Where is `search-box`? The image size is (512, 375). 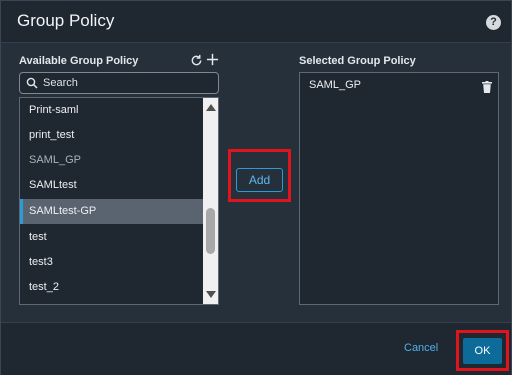 search-box is located at coordinates (119, 83).